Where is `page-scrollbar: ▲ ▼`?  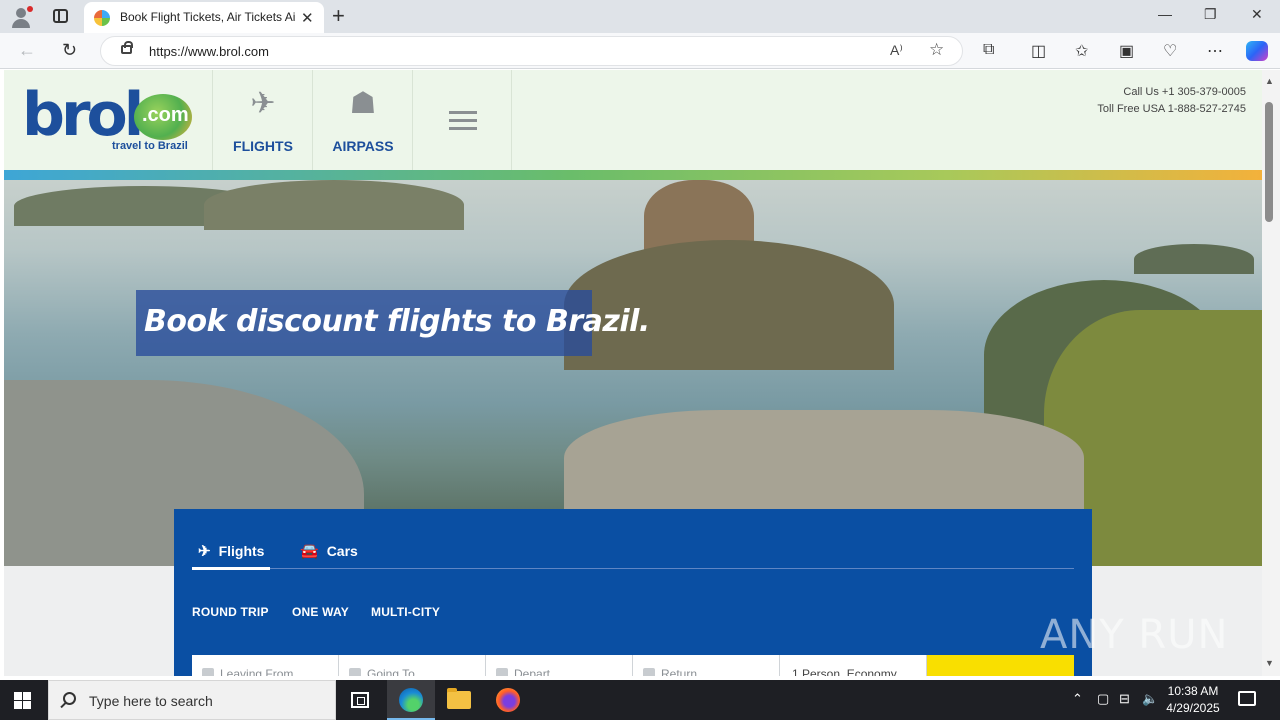
page-scrollbar: ▲ ▼ is located at coordinates (1271, 373).